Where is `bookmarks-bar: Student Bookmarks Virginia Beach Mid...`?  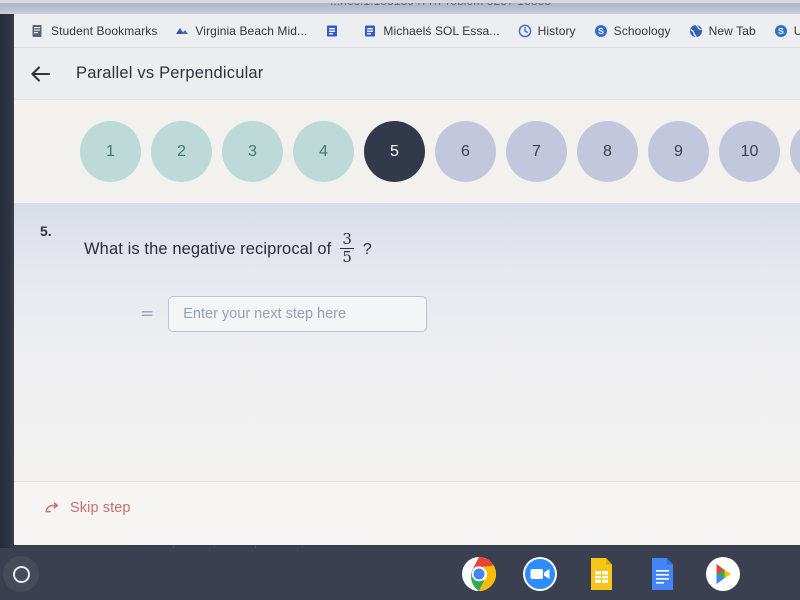 bookmarks-bar: Student Bookmarks Virginia Beach Mid... is located at coordinates (400, 31).